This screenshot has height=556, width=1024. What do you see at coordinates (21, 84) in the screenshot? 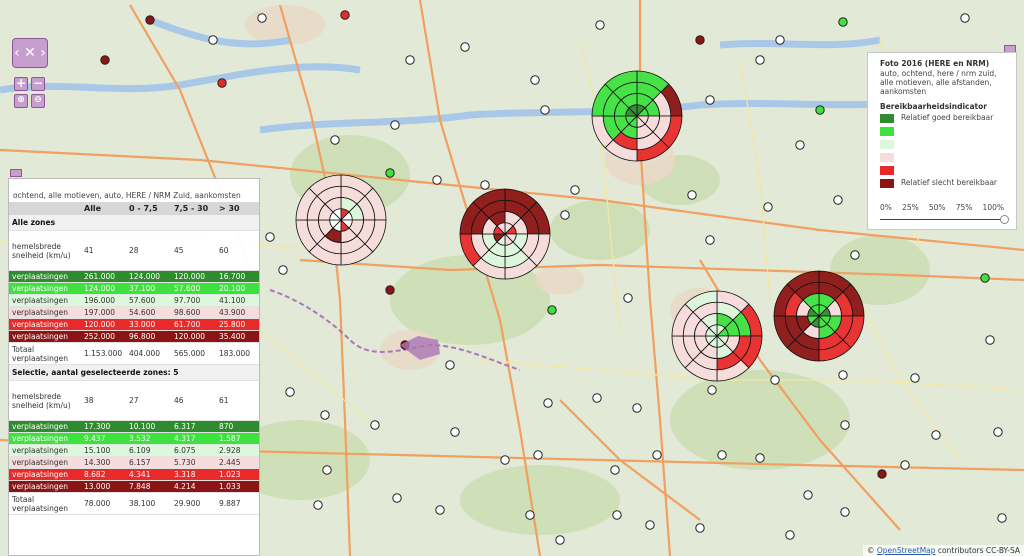
I see `zoom-in-button: +` at bounding box center [21, 84].